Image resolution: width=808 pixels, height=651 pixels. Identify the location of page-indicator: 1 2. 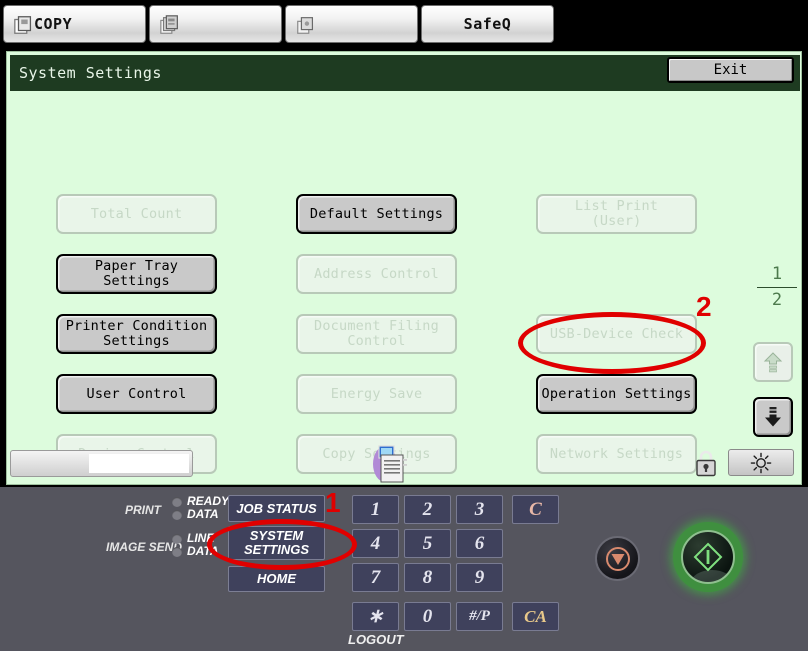
(777, 287).